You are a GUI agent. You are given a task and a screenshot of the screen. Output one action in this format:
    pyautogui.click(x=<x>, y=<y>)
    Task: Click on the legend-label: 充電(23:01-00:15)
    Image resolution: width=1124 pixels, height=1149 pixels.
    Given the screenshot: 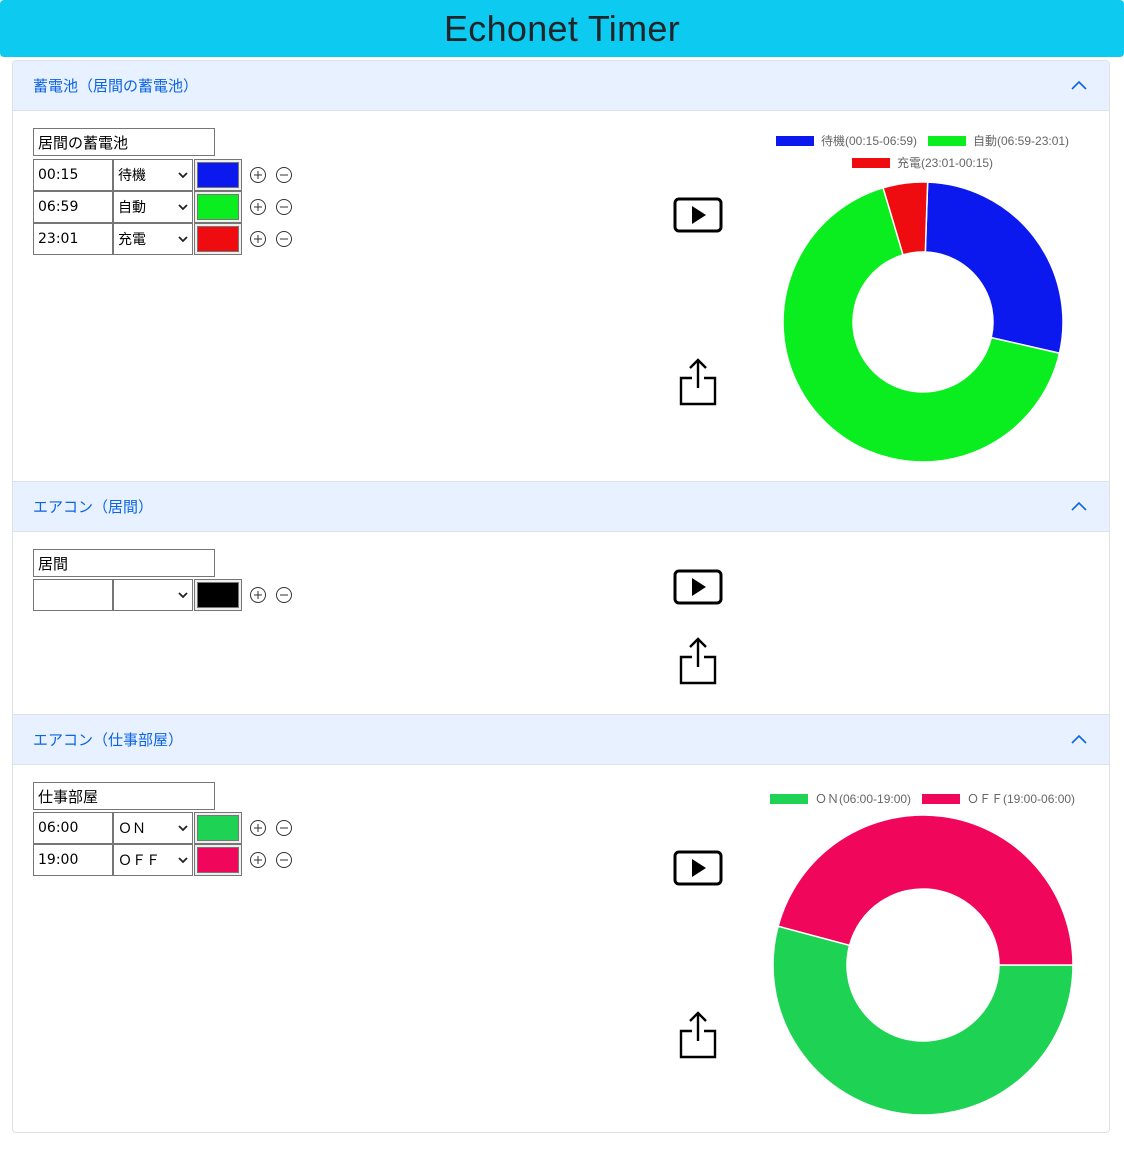 What is the action you would take?
    pyautogui.click(x=945, y=163)
    